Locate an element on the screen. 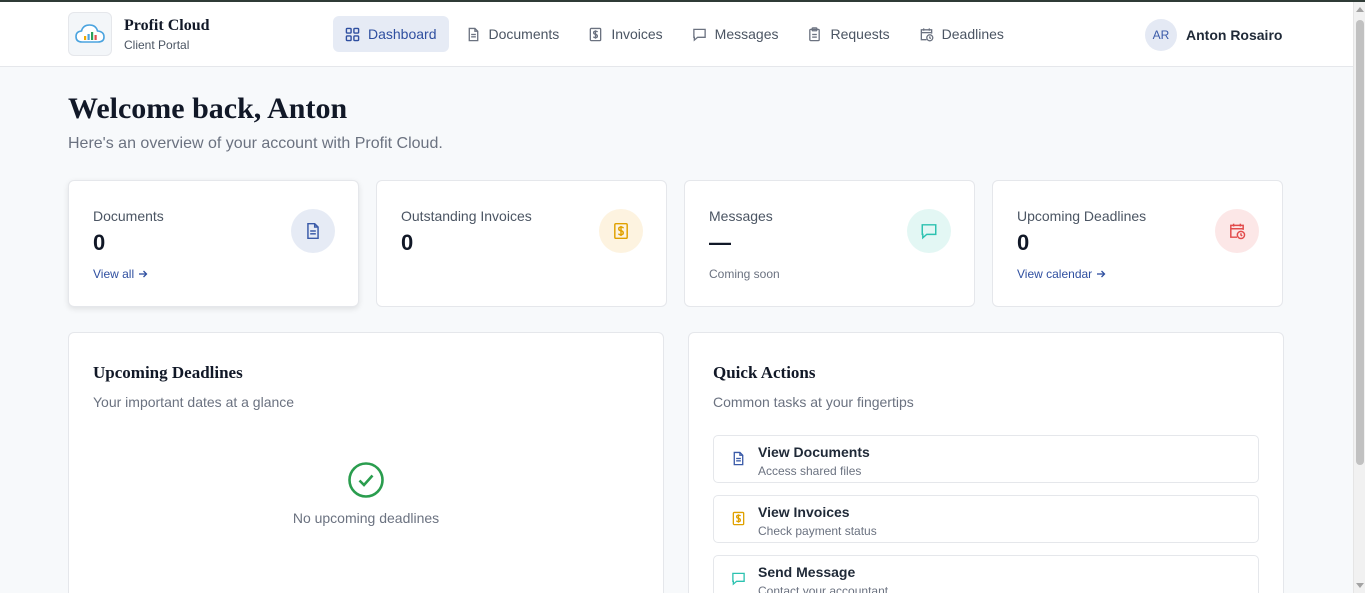 The height and width of the screenshot is (593, 1365). action-subtitle: Access shared files is located at coordinates (810, 471).